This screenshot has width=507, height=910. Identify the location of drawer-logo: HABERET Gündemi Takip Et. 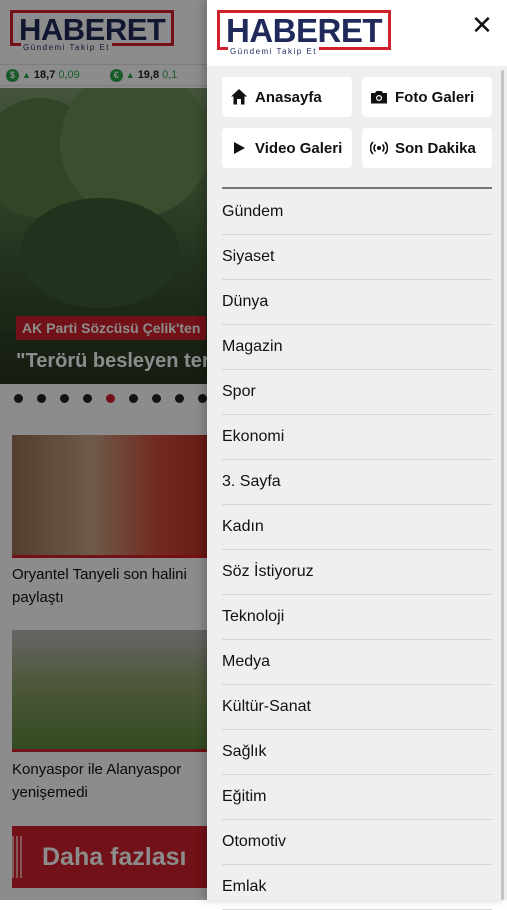
(304, 33).